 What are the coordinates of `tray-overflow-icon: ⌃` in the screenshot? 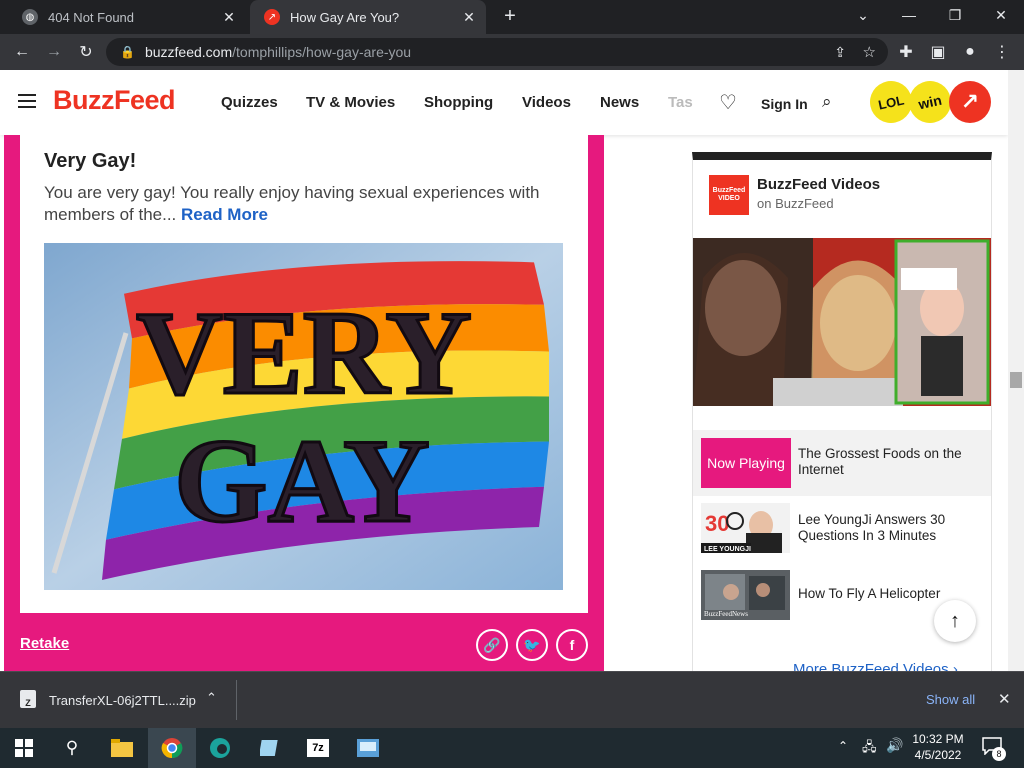 It's located at (843, 746).